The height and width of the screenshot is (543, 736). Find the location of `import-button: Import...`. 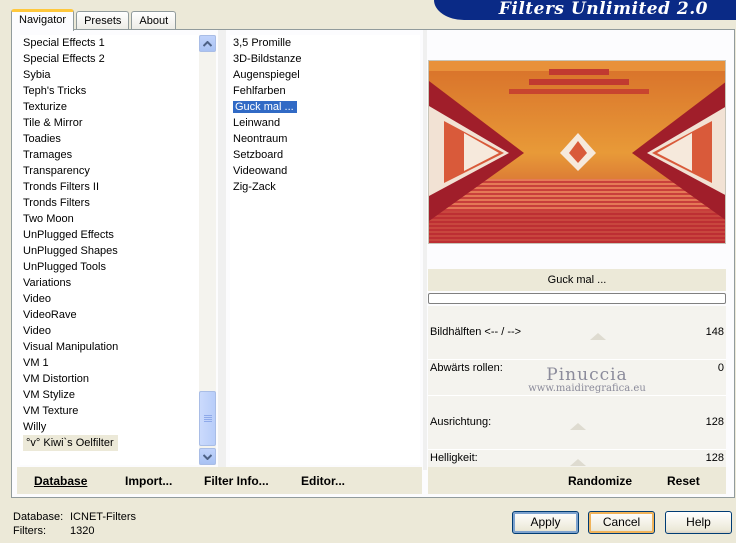

import-button: Import... is located at coordinates (148, 481).